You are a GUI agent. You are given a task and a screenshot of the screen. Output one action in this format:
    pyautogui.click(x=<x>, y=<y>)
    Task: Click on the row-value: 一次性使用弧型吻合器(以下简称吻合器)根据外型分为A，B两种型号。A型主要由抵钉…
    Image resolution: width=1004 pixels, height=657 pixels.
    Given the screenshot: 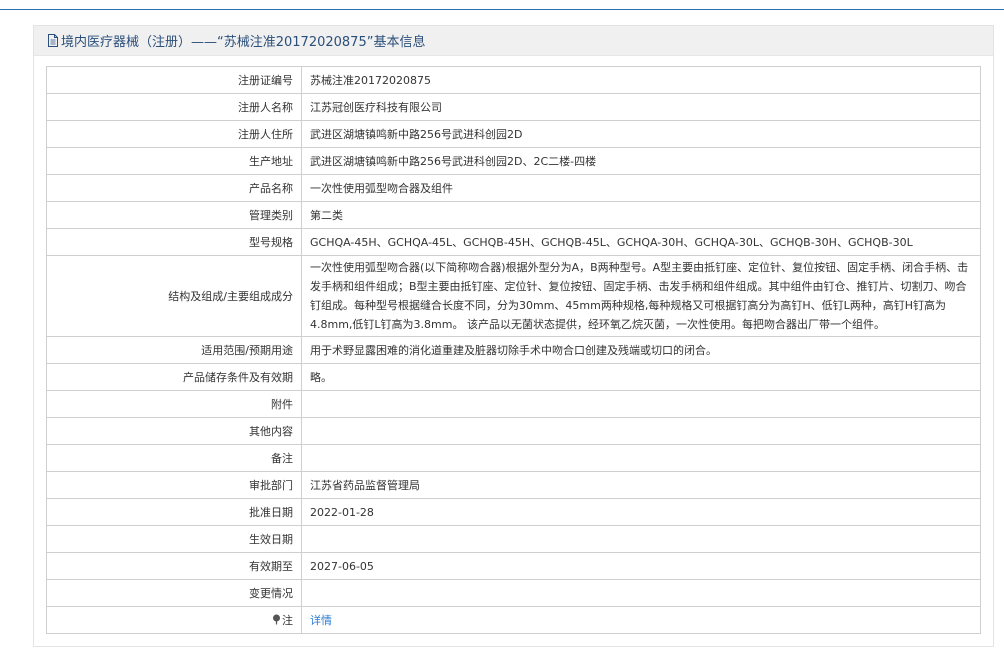 What is the action you would take?
    pyautogui.click(x=641, y=296)
    